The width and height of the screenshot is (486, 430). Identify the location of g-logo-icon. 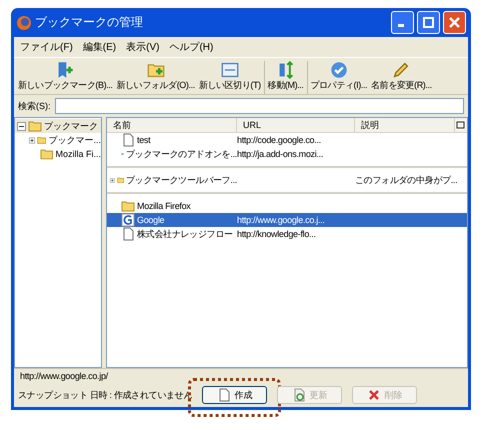
(128, 220).